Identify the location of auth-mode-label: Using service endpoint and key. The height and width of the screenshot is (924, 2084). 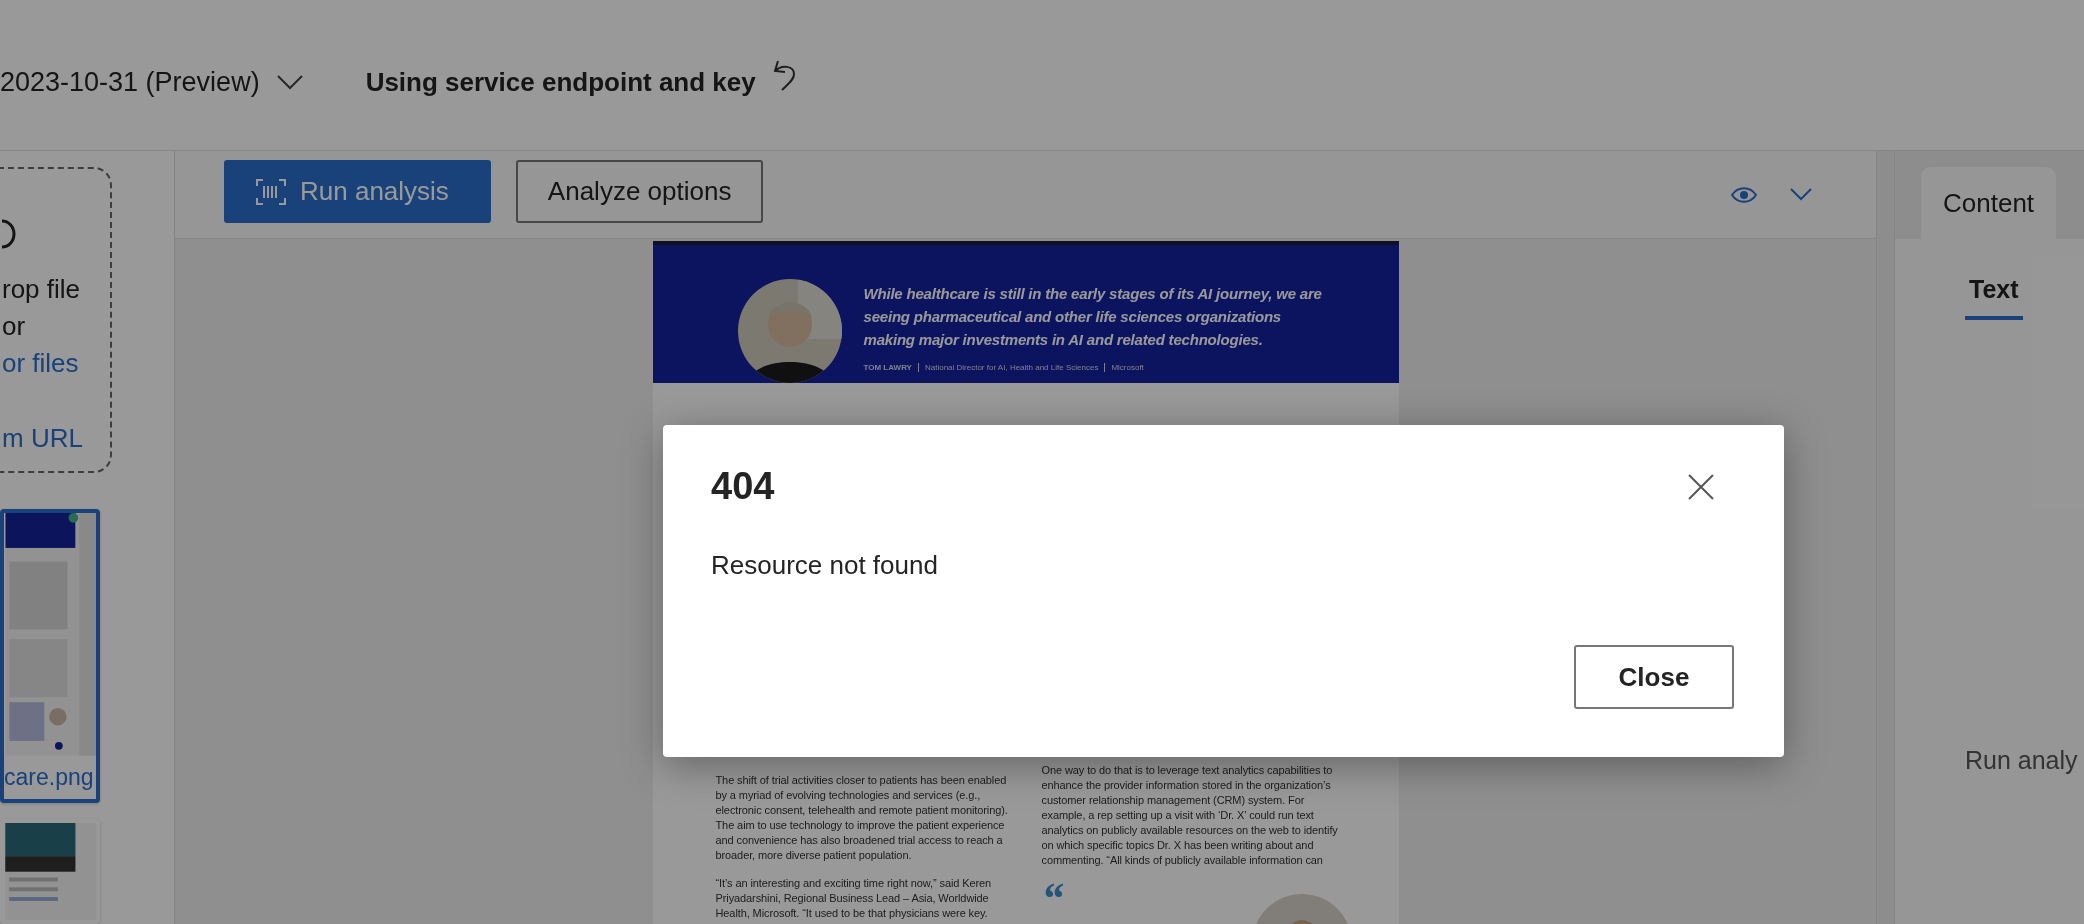
(560, 82).